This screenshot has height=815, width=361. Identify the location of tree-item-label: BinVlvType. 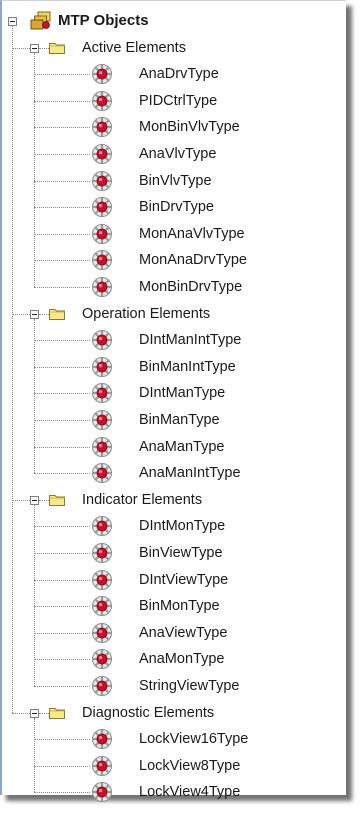
(175, 181).